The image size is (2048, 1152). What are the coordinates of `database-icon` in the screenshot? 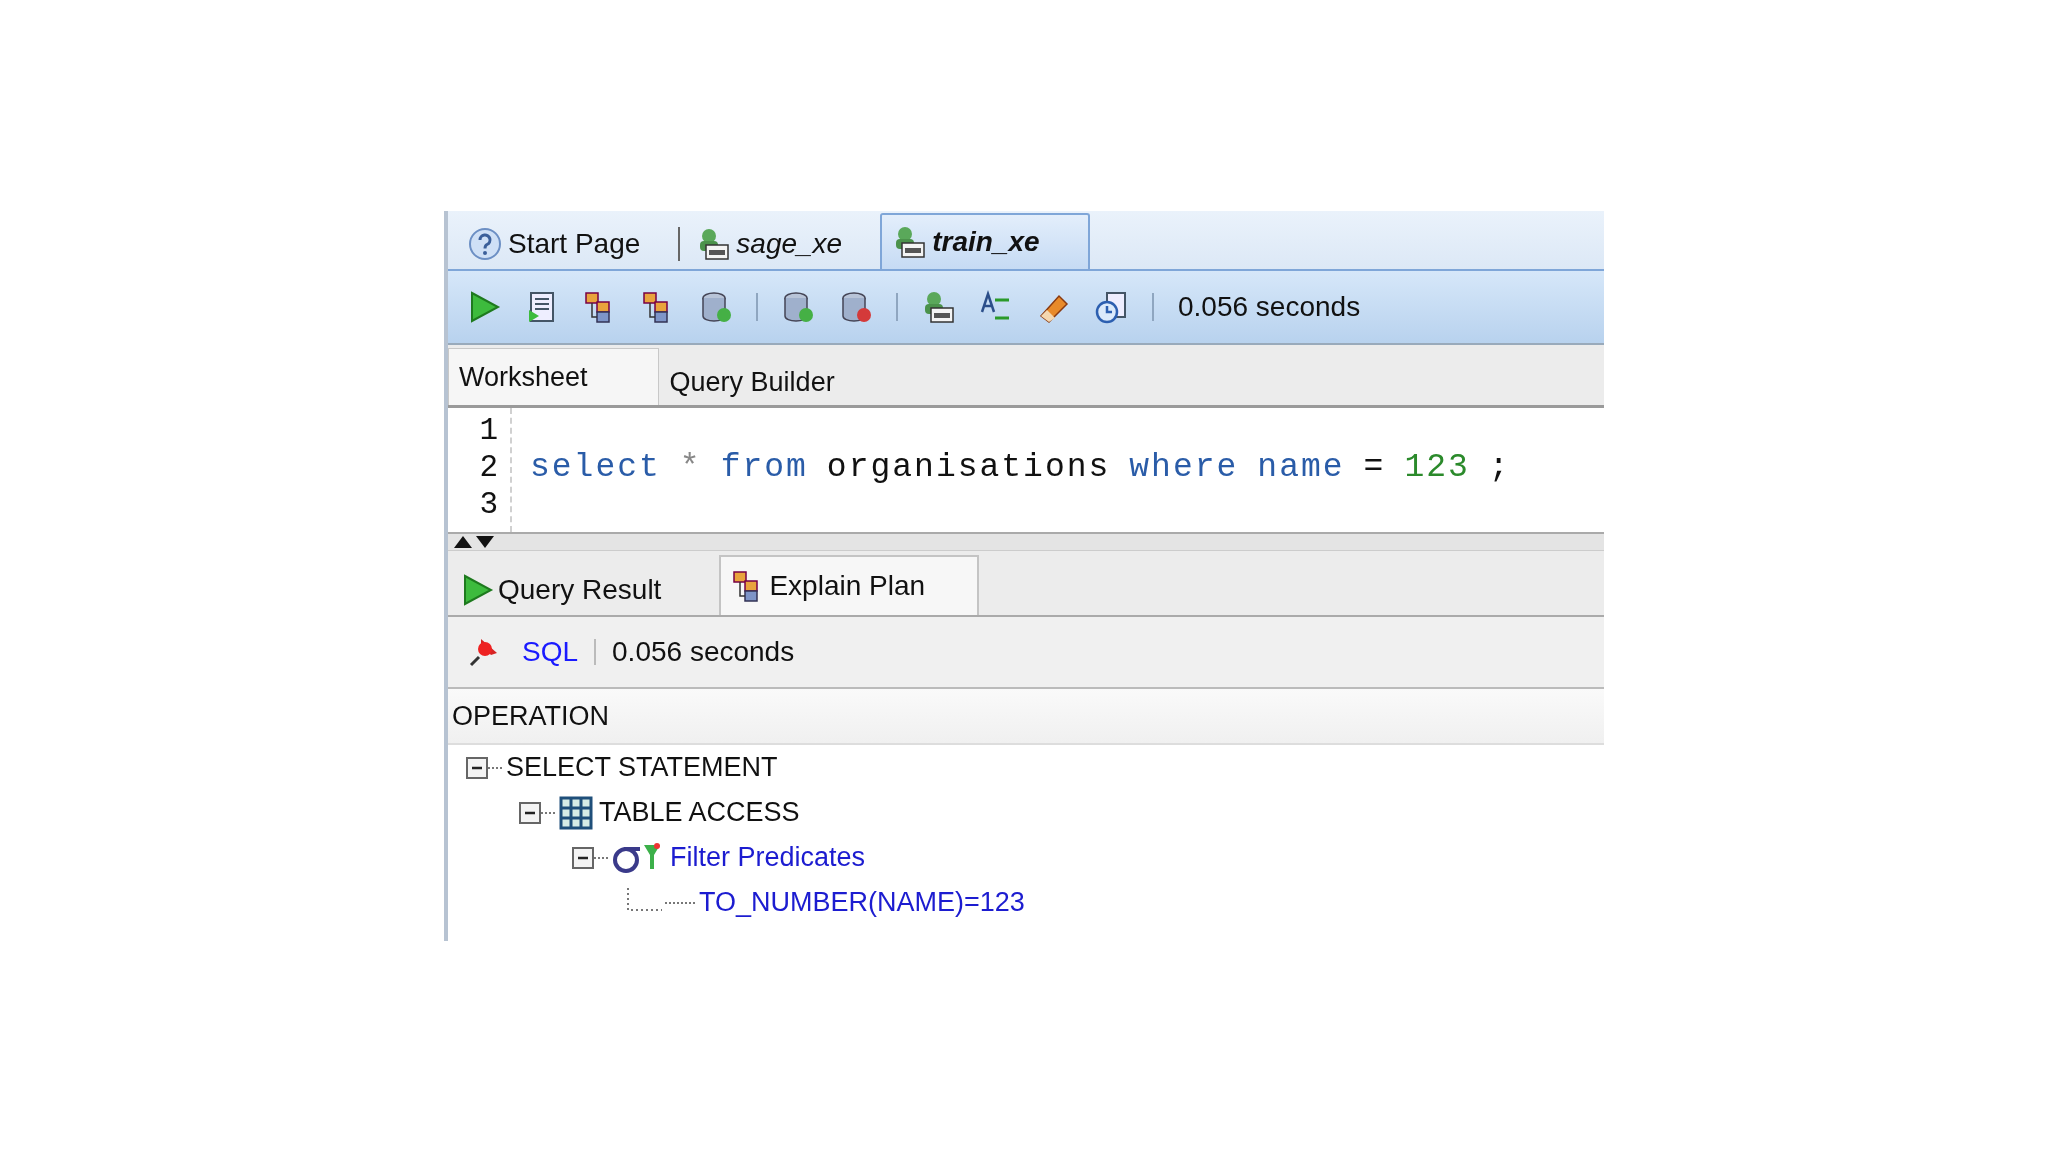 It's located at (716, 307).